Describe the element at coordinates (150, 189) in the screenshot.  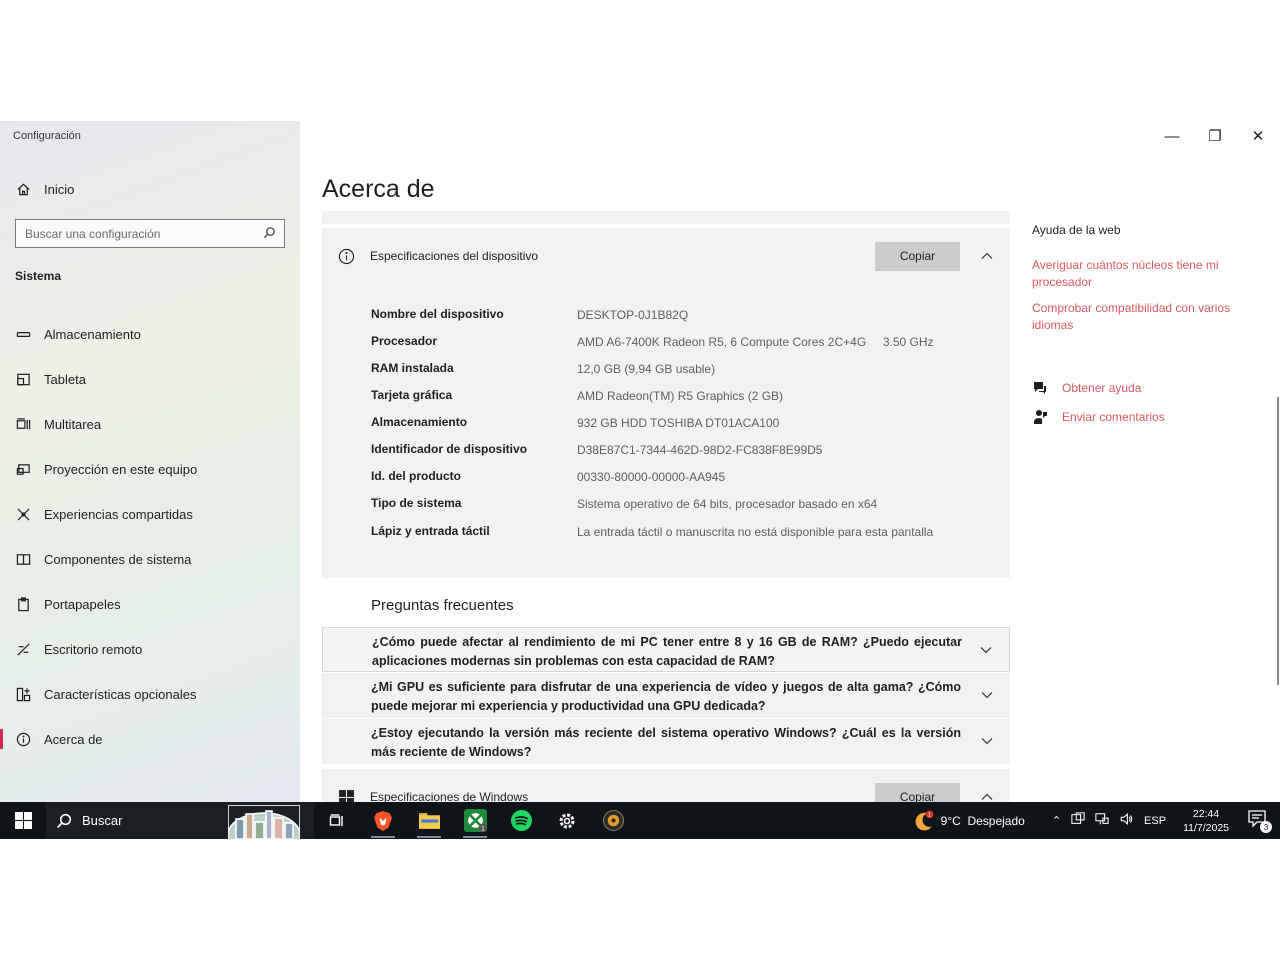
I see `nav-home: Inicio` at that location.